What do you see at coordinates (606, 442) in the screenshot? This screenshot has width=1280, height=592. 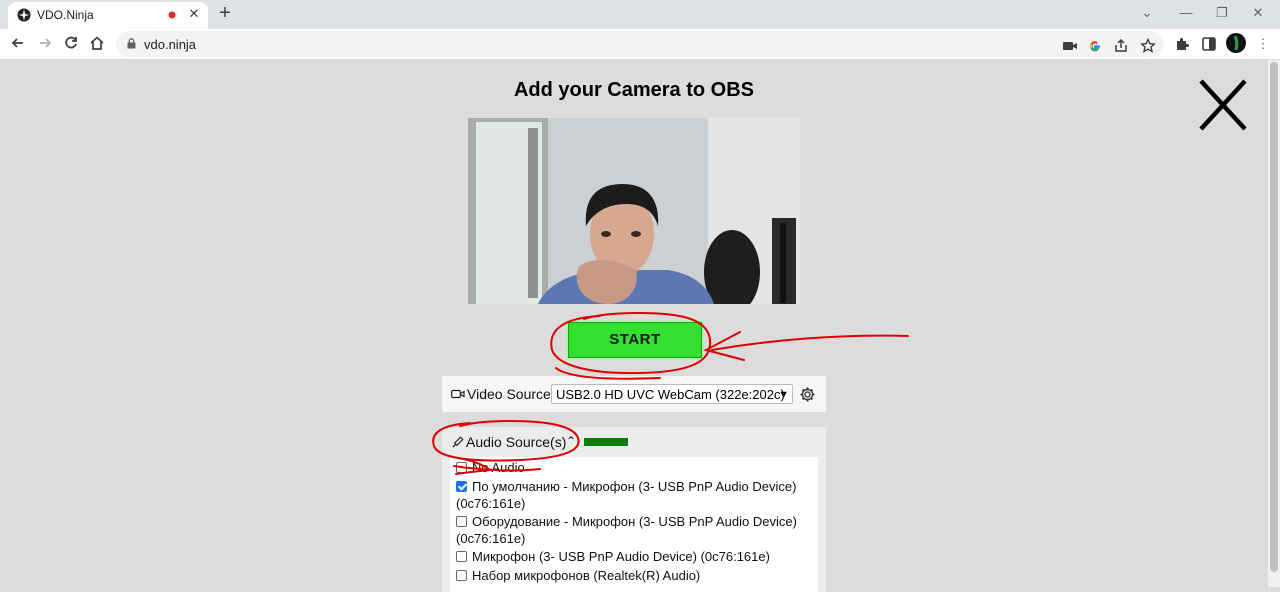 I see `audio-level-meter` at bounding box center [606, 442].